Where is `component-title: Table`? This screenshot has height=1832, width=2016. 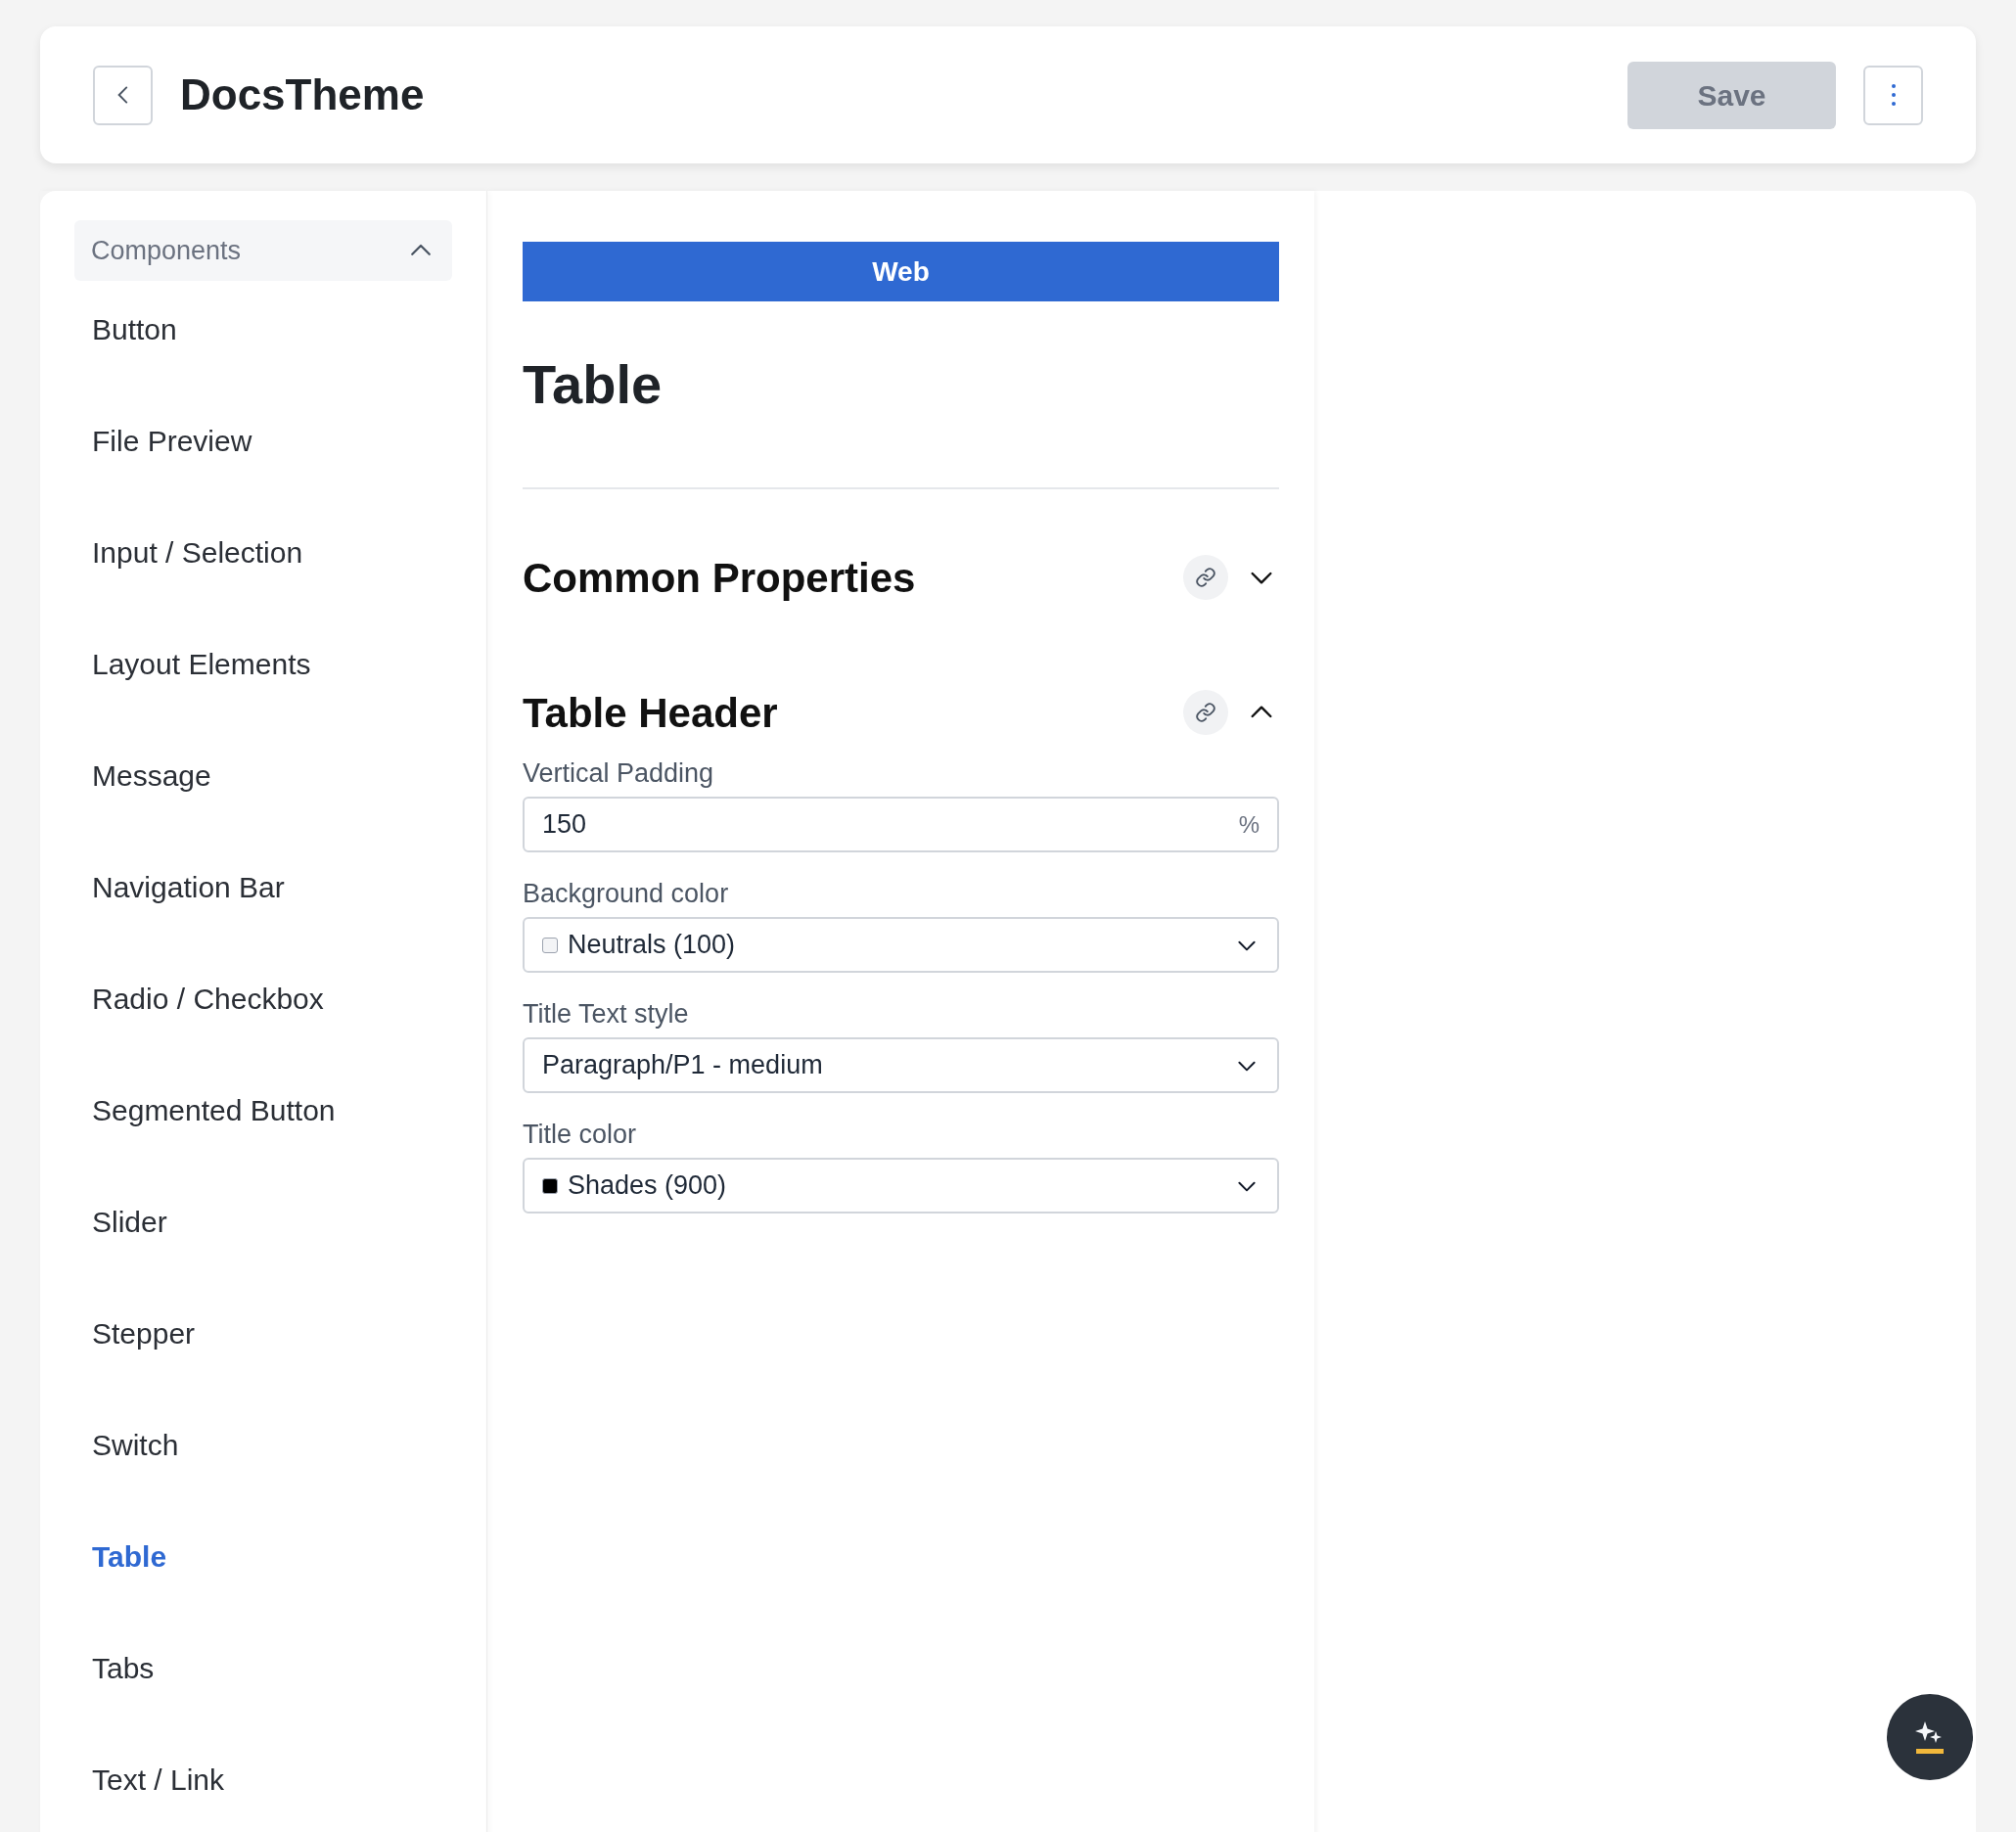
component-title: Table is located at coordinates (593, 384).